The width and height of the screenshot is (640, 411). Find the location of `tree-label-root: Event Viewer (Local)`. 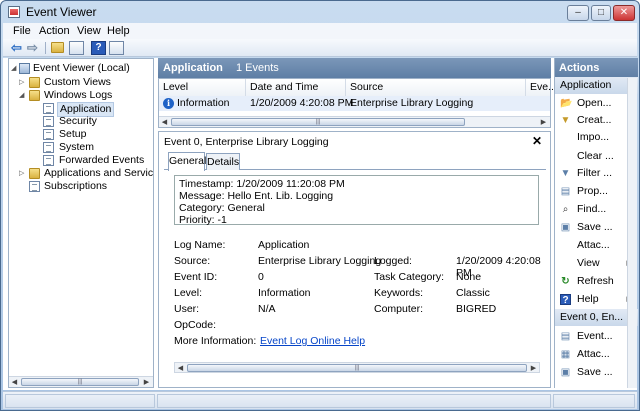

tree-label-root: Event Viewer (Local) is located at coordinates (81, 68).